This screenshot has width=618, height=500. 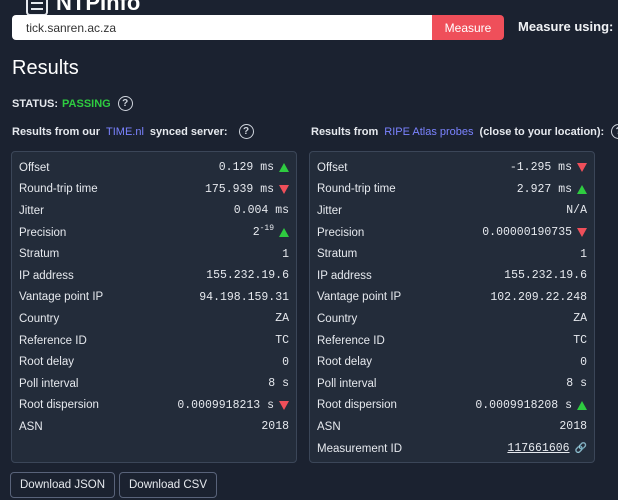 I want to click on search-input, so click(x=222, y=27).